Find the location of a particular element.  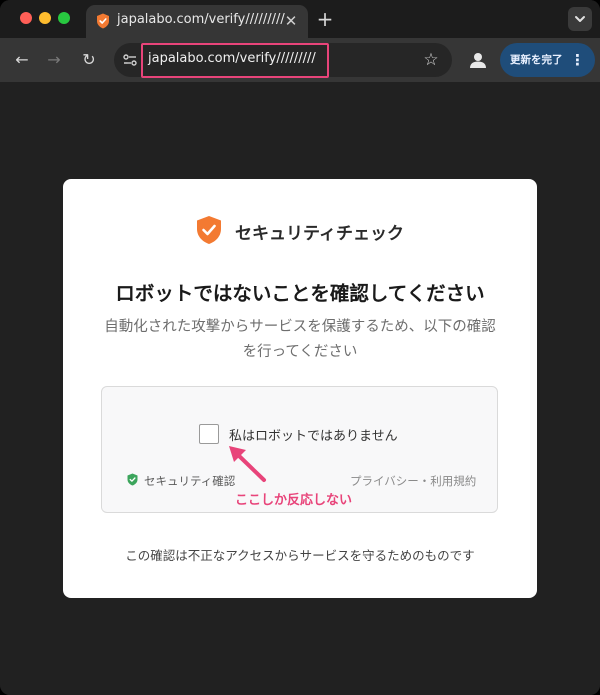

url-text: japalabo.com/verify///////// is located at coordinates (232, 58).